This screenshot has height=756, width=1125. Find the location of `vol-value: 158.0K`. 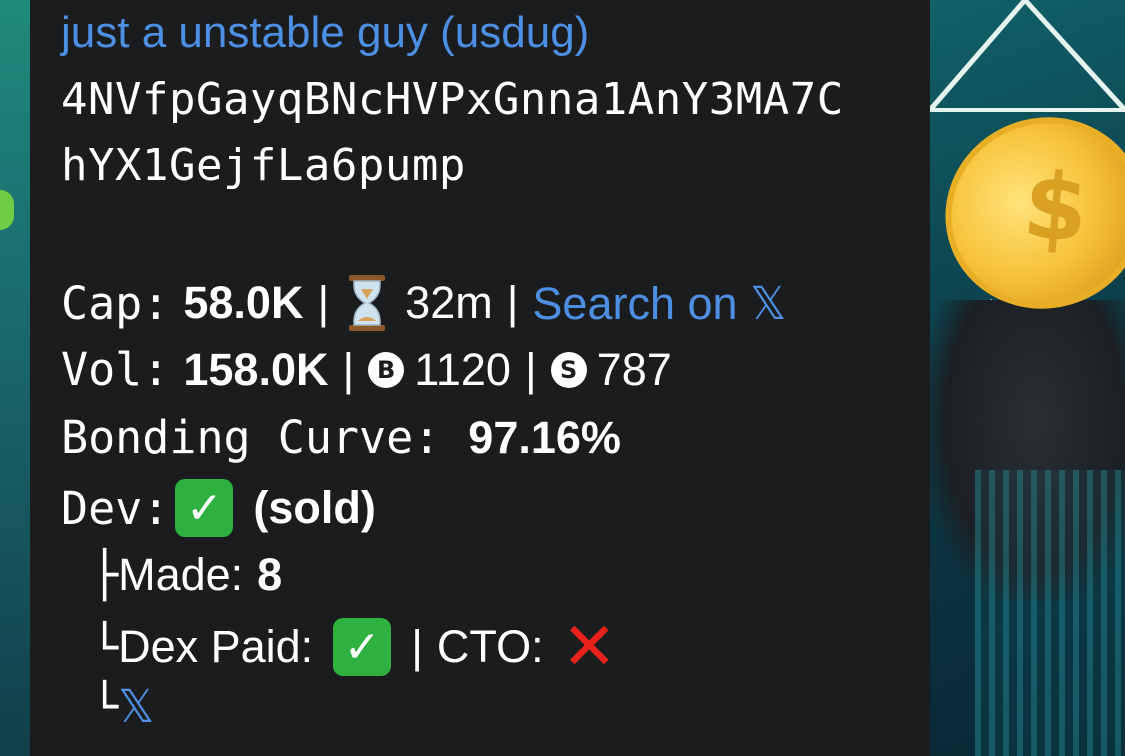

vol-value: 158.0K is located at coordinates (256, 369).